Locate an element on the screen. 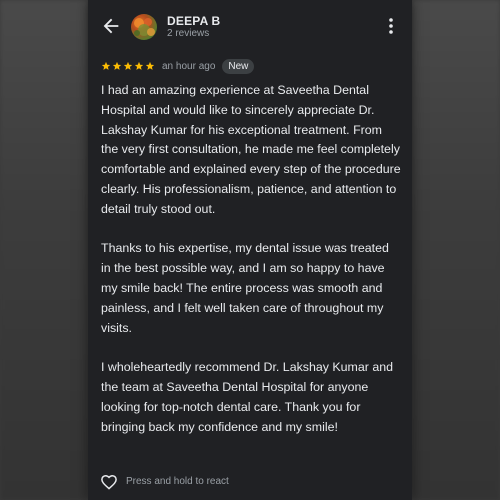  reviewer-name: DEEPA B is located at coordinates (193, 21).